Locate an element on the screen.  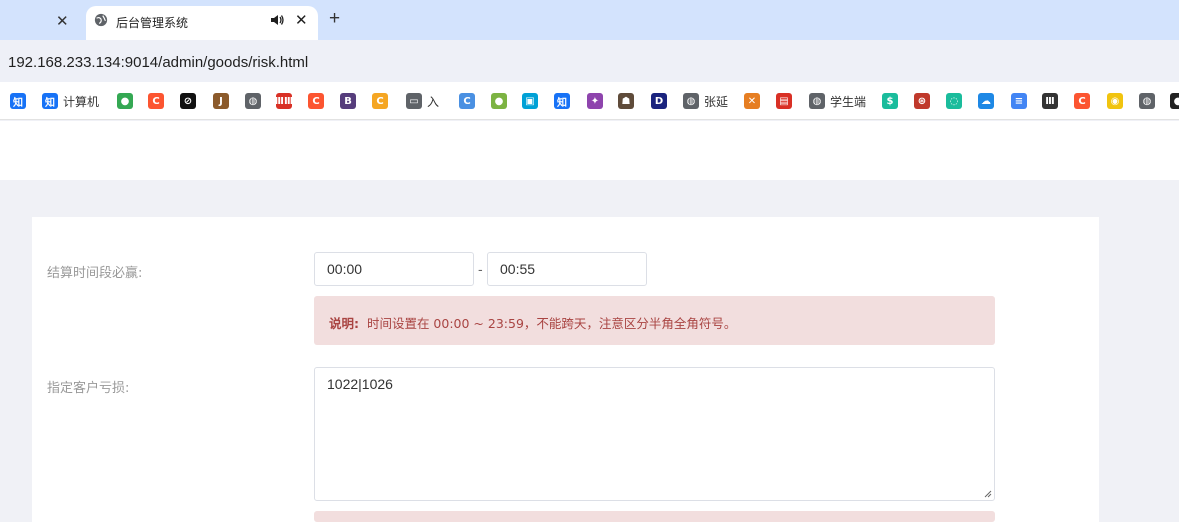
d-icon: D is located at coordinates (659, 101).